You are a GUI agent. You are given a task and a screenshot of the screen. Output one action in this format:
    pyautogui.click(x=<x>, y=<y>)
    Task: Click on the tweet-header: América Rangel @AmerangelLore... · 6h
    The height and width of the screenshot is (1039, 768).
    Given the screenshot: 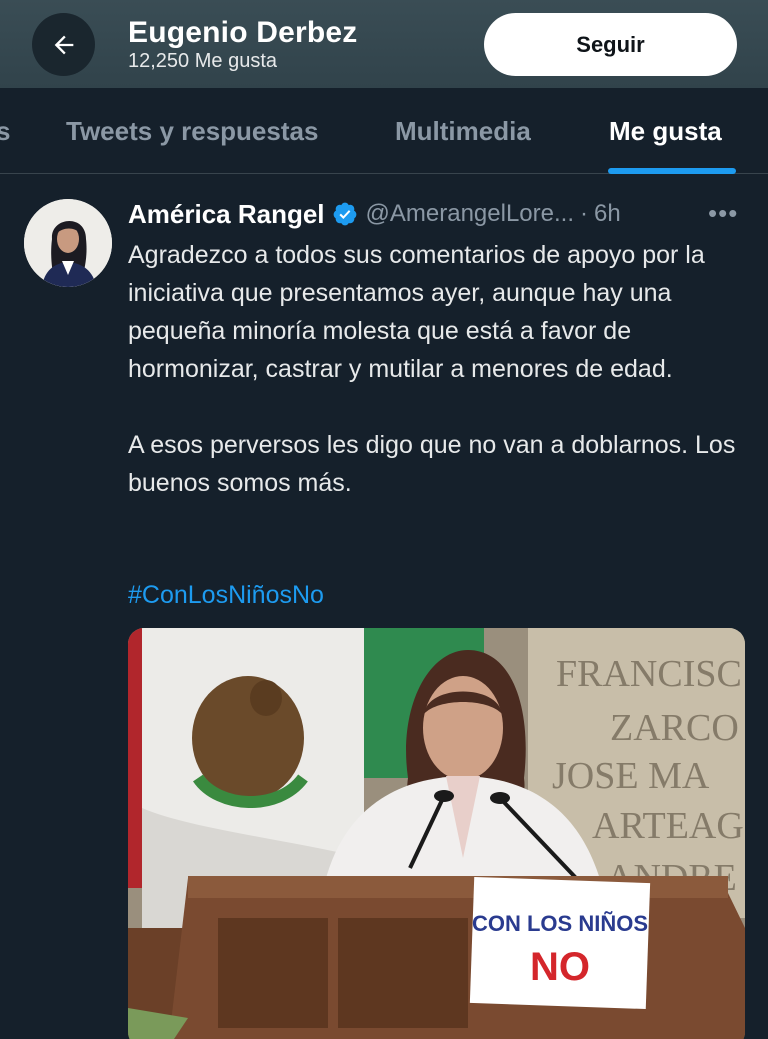 What is the action you would take?
    pyautogui.click(x=374, y=214)
    